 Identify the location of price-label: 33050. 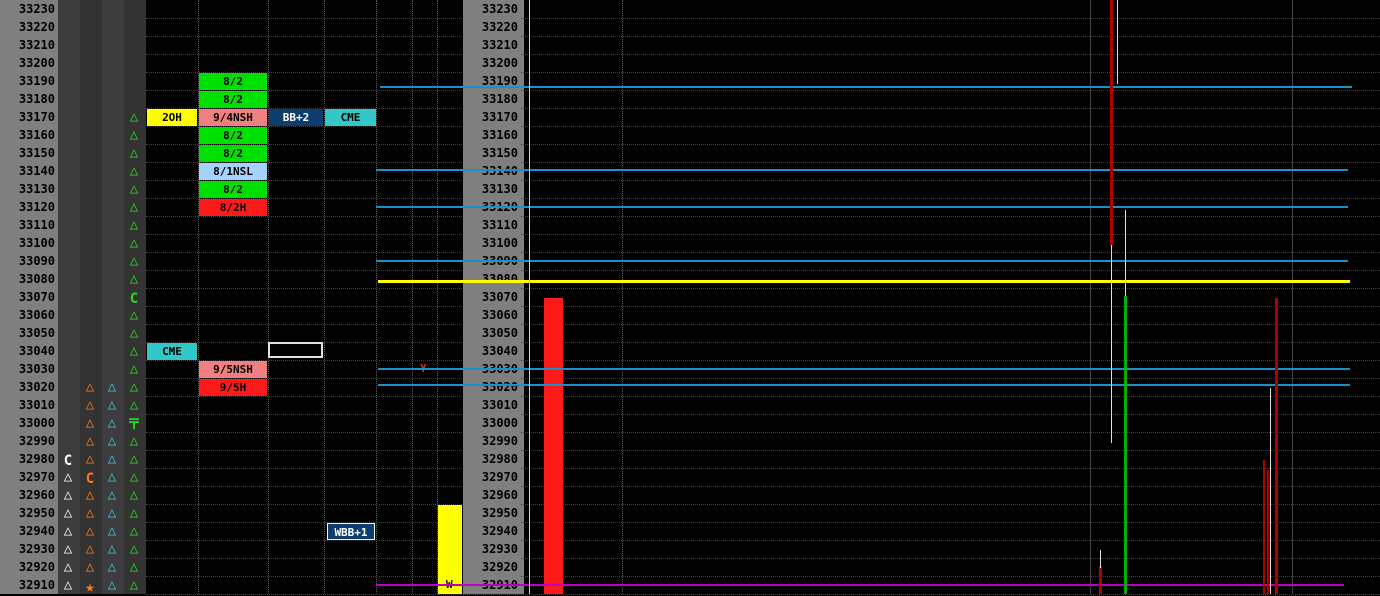
(29, 333).